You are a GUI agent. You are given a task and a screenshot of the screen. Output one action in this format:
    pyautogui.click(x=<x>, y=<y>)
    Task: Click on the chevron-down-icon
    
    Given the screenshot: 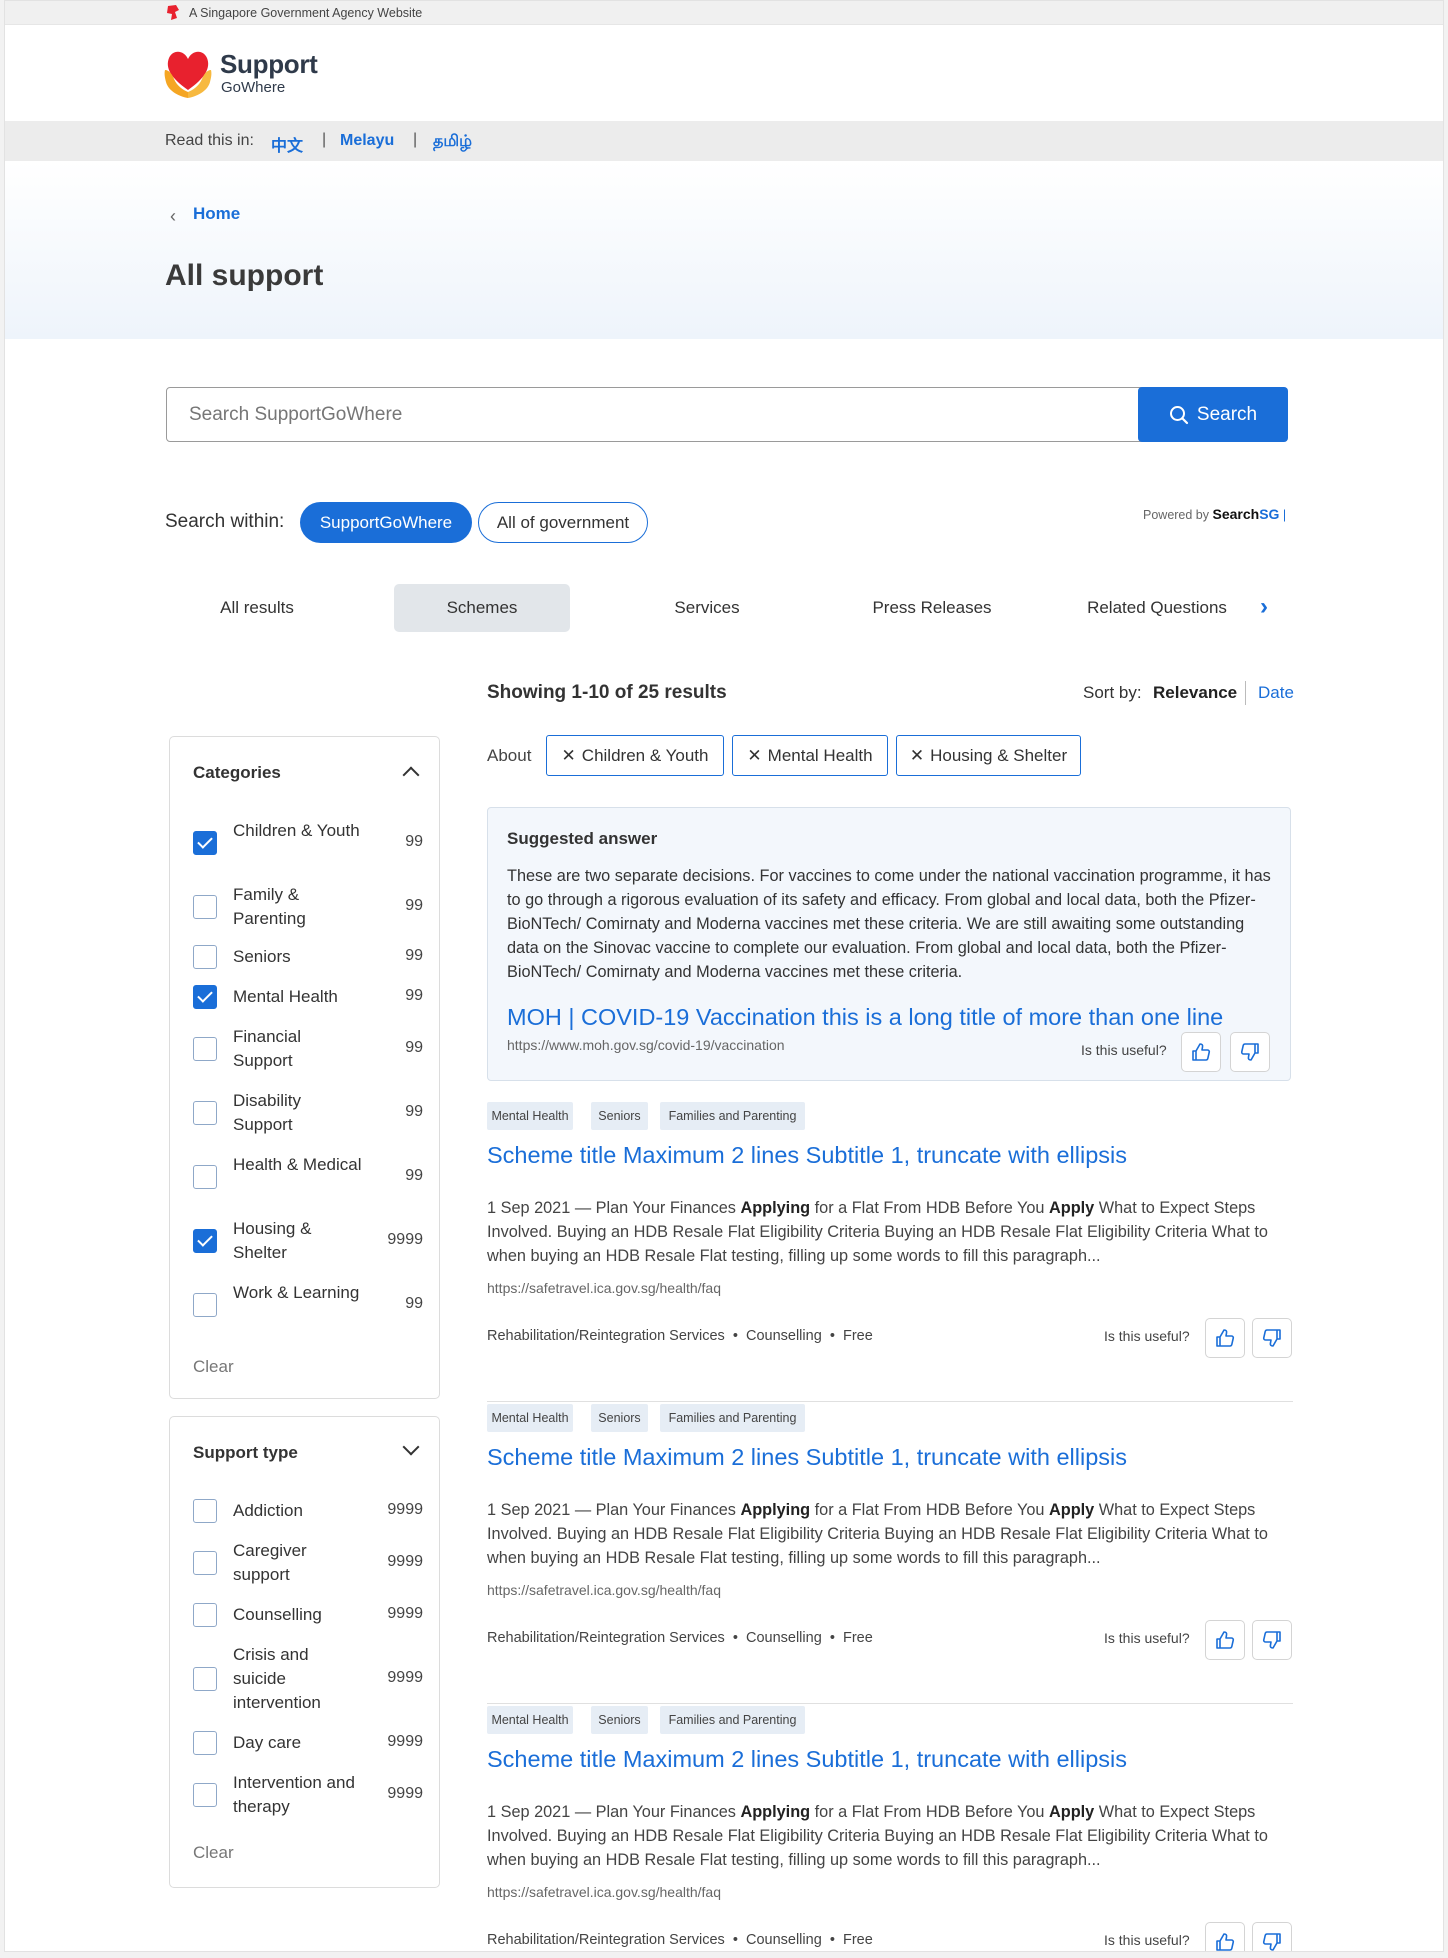 What is the action you would take?
    pyautogui.click(x=411, y=1447)
    